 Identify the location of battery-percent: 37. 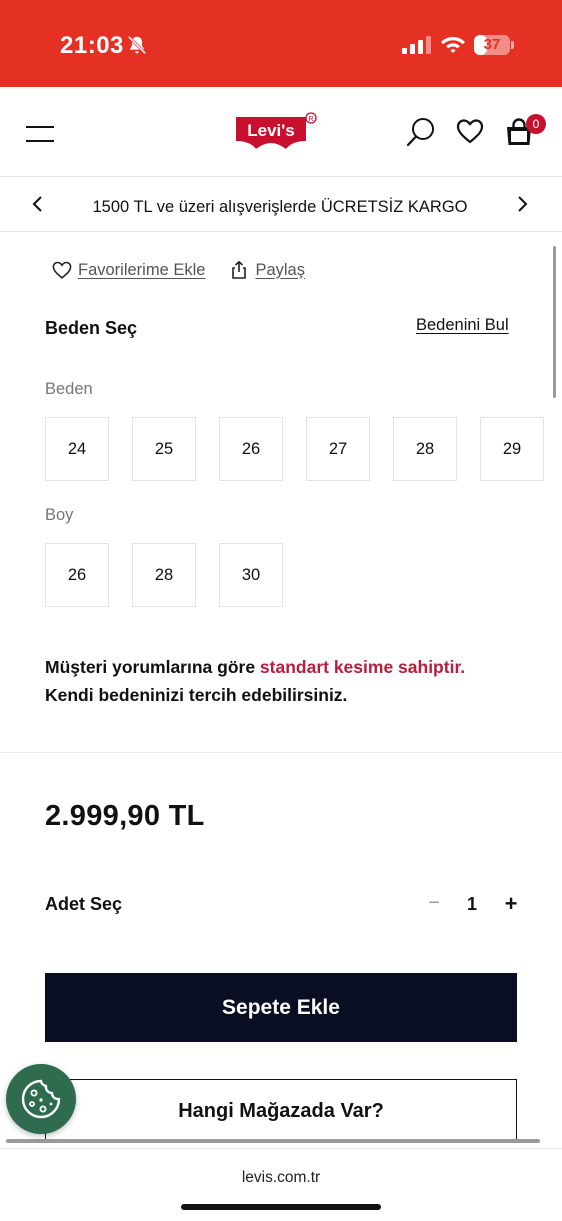
(492, 44).